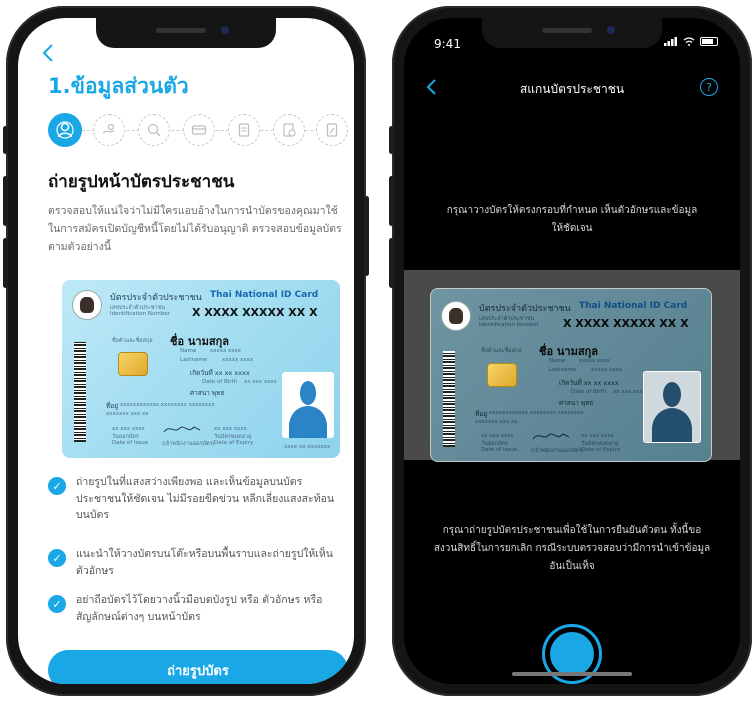 The width and height of the screenshot is (752, 701). What do you see at coordinates (572, 654) in the screenshot?
I see `shutter-inner` at bounding box center [572, 654].